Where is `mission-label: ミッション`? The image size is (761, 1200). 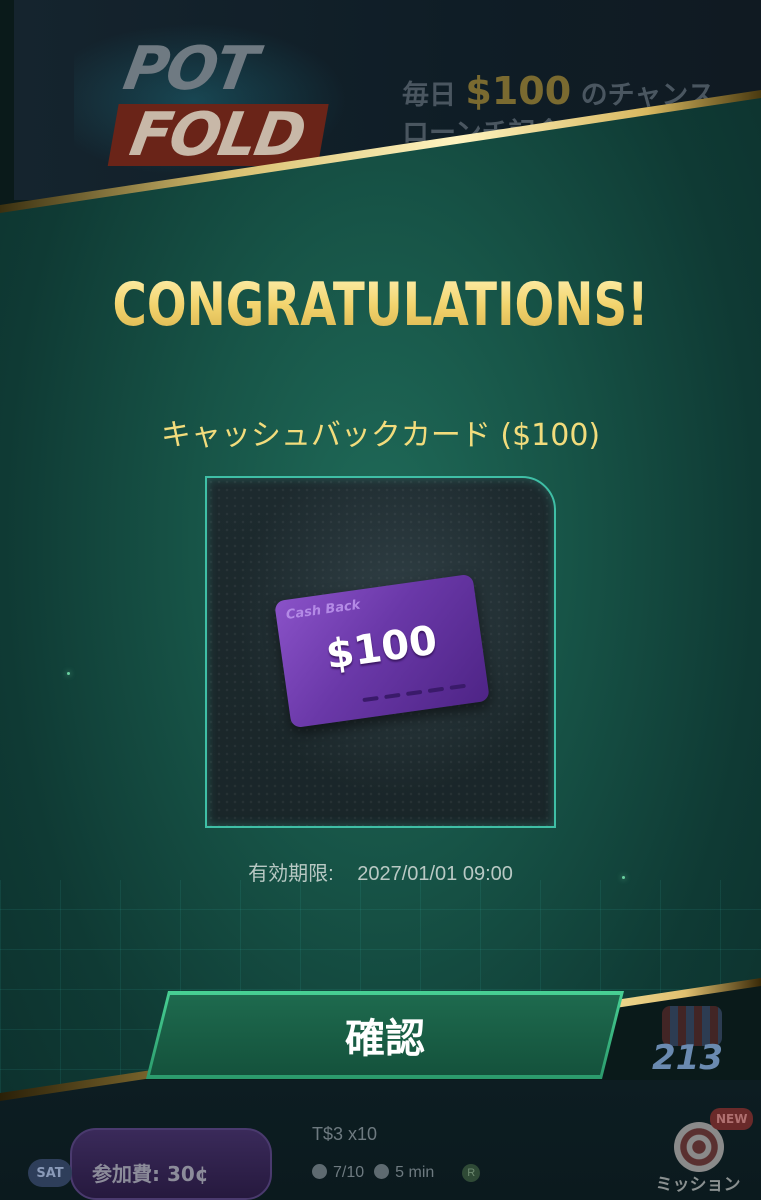
mission-label: ミッション is located at coordinates (698, 1185).